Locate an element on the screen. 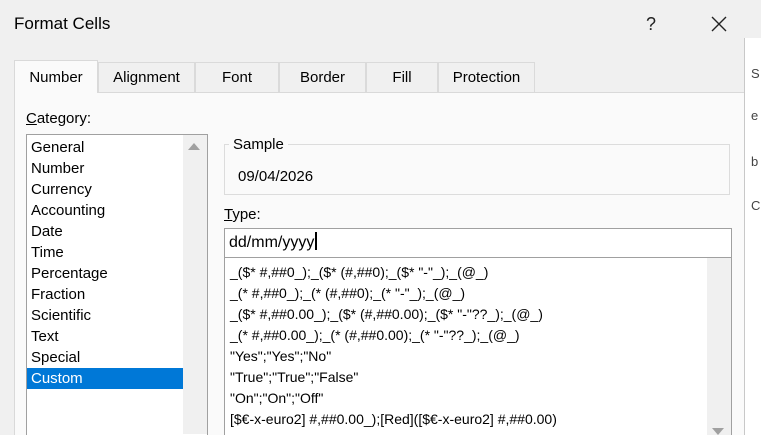 Image resolution: width=761 pixels, height=435 pixels. tab-protection: Protection is located at coordinates (486, 77).